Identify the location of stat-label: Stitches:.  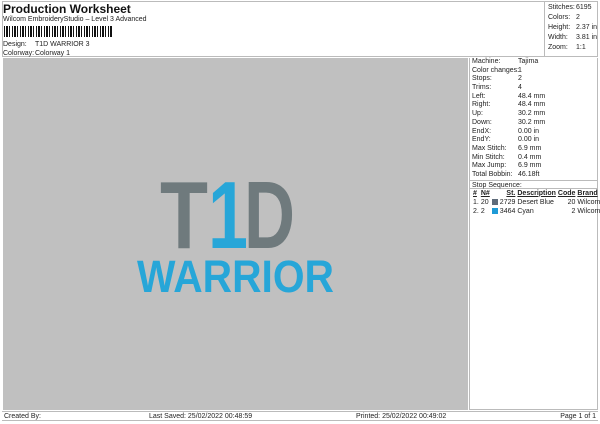
(561, 7).